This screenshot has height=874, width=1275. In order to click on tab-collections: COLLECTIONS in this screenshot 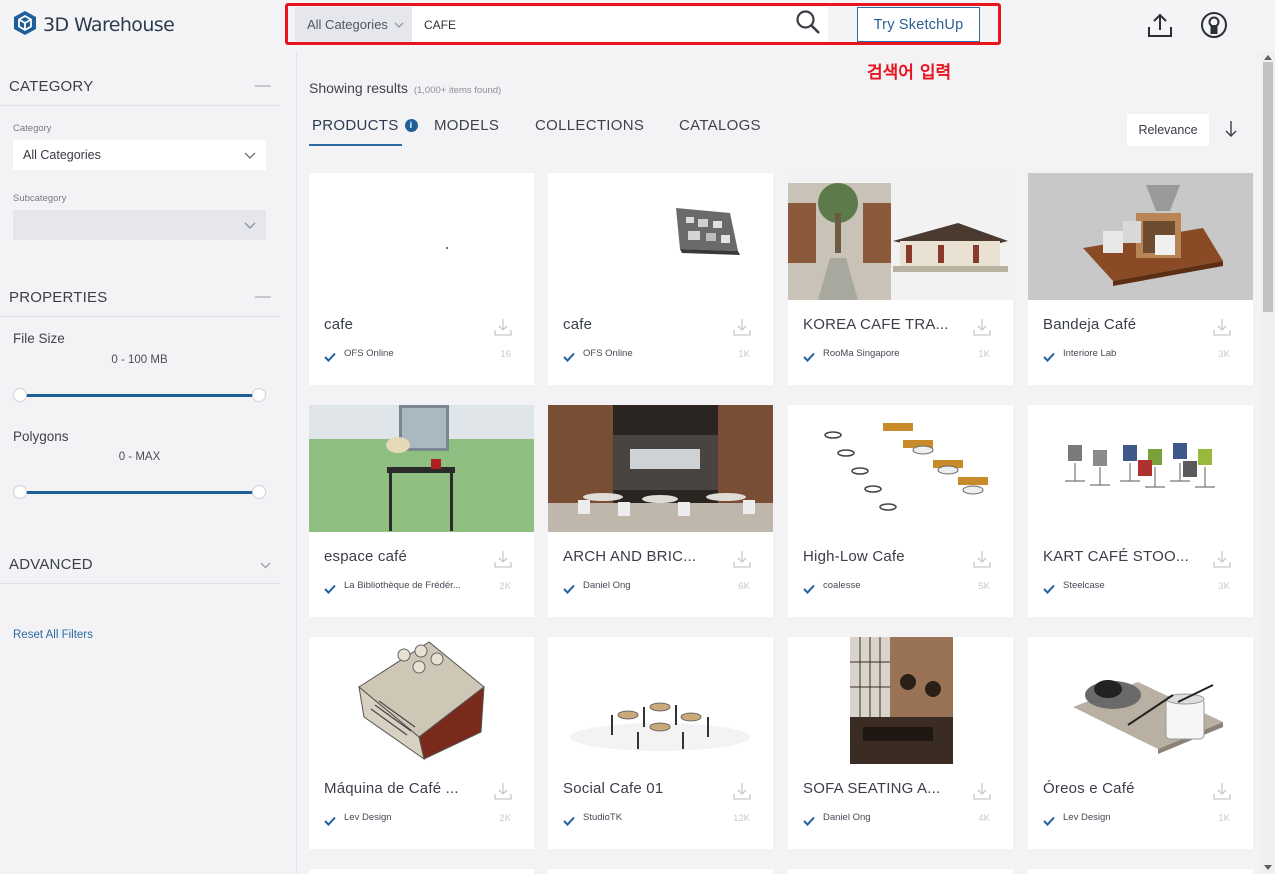, I will do `click(589, 125)`.